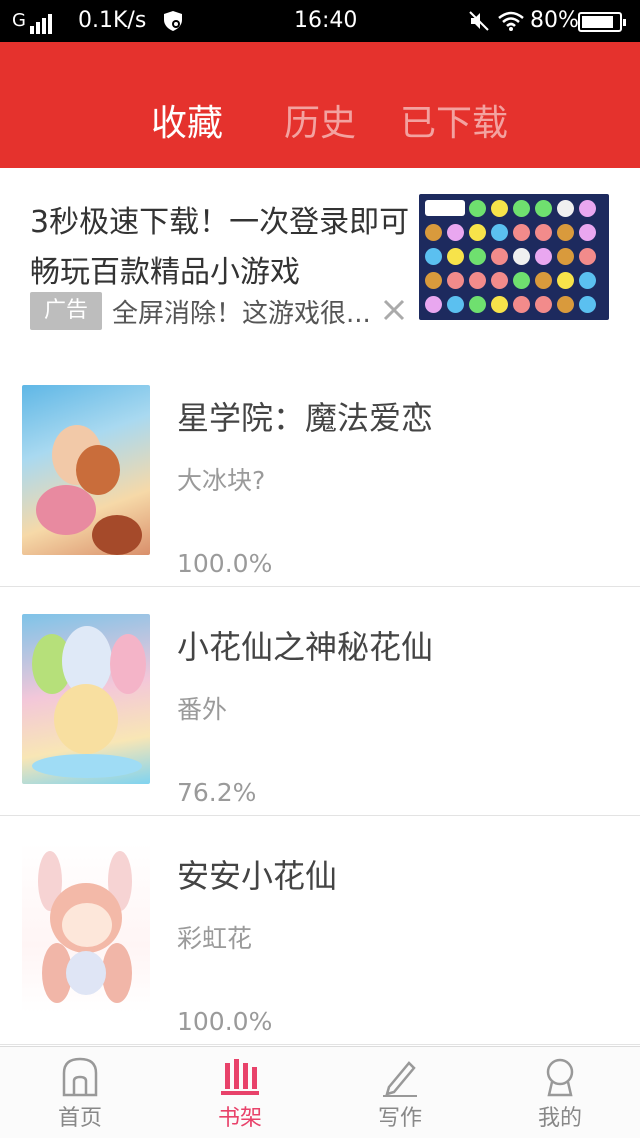 The width and height of the screenshot is (640, 1138). I want to click on pencil-icon, so click(400, 1079).